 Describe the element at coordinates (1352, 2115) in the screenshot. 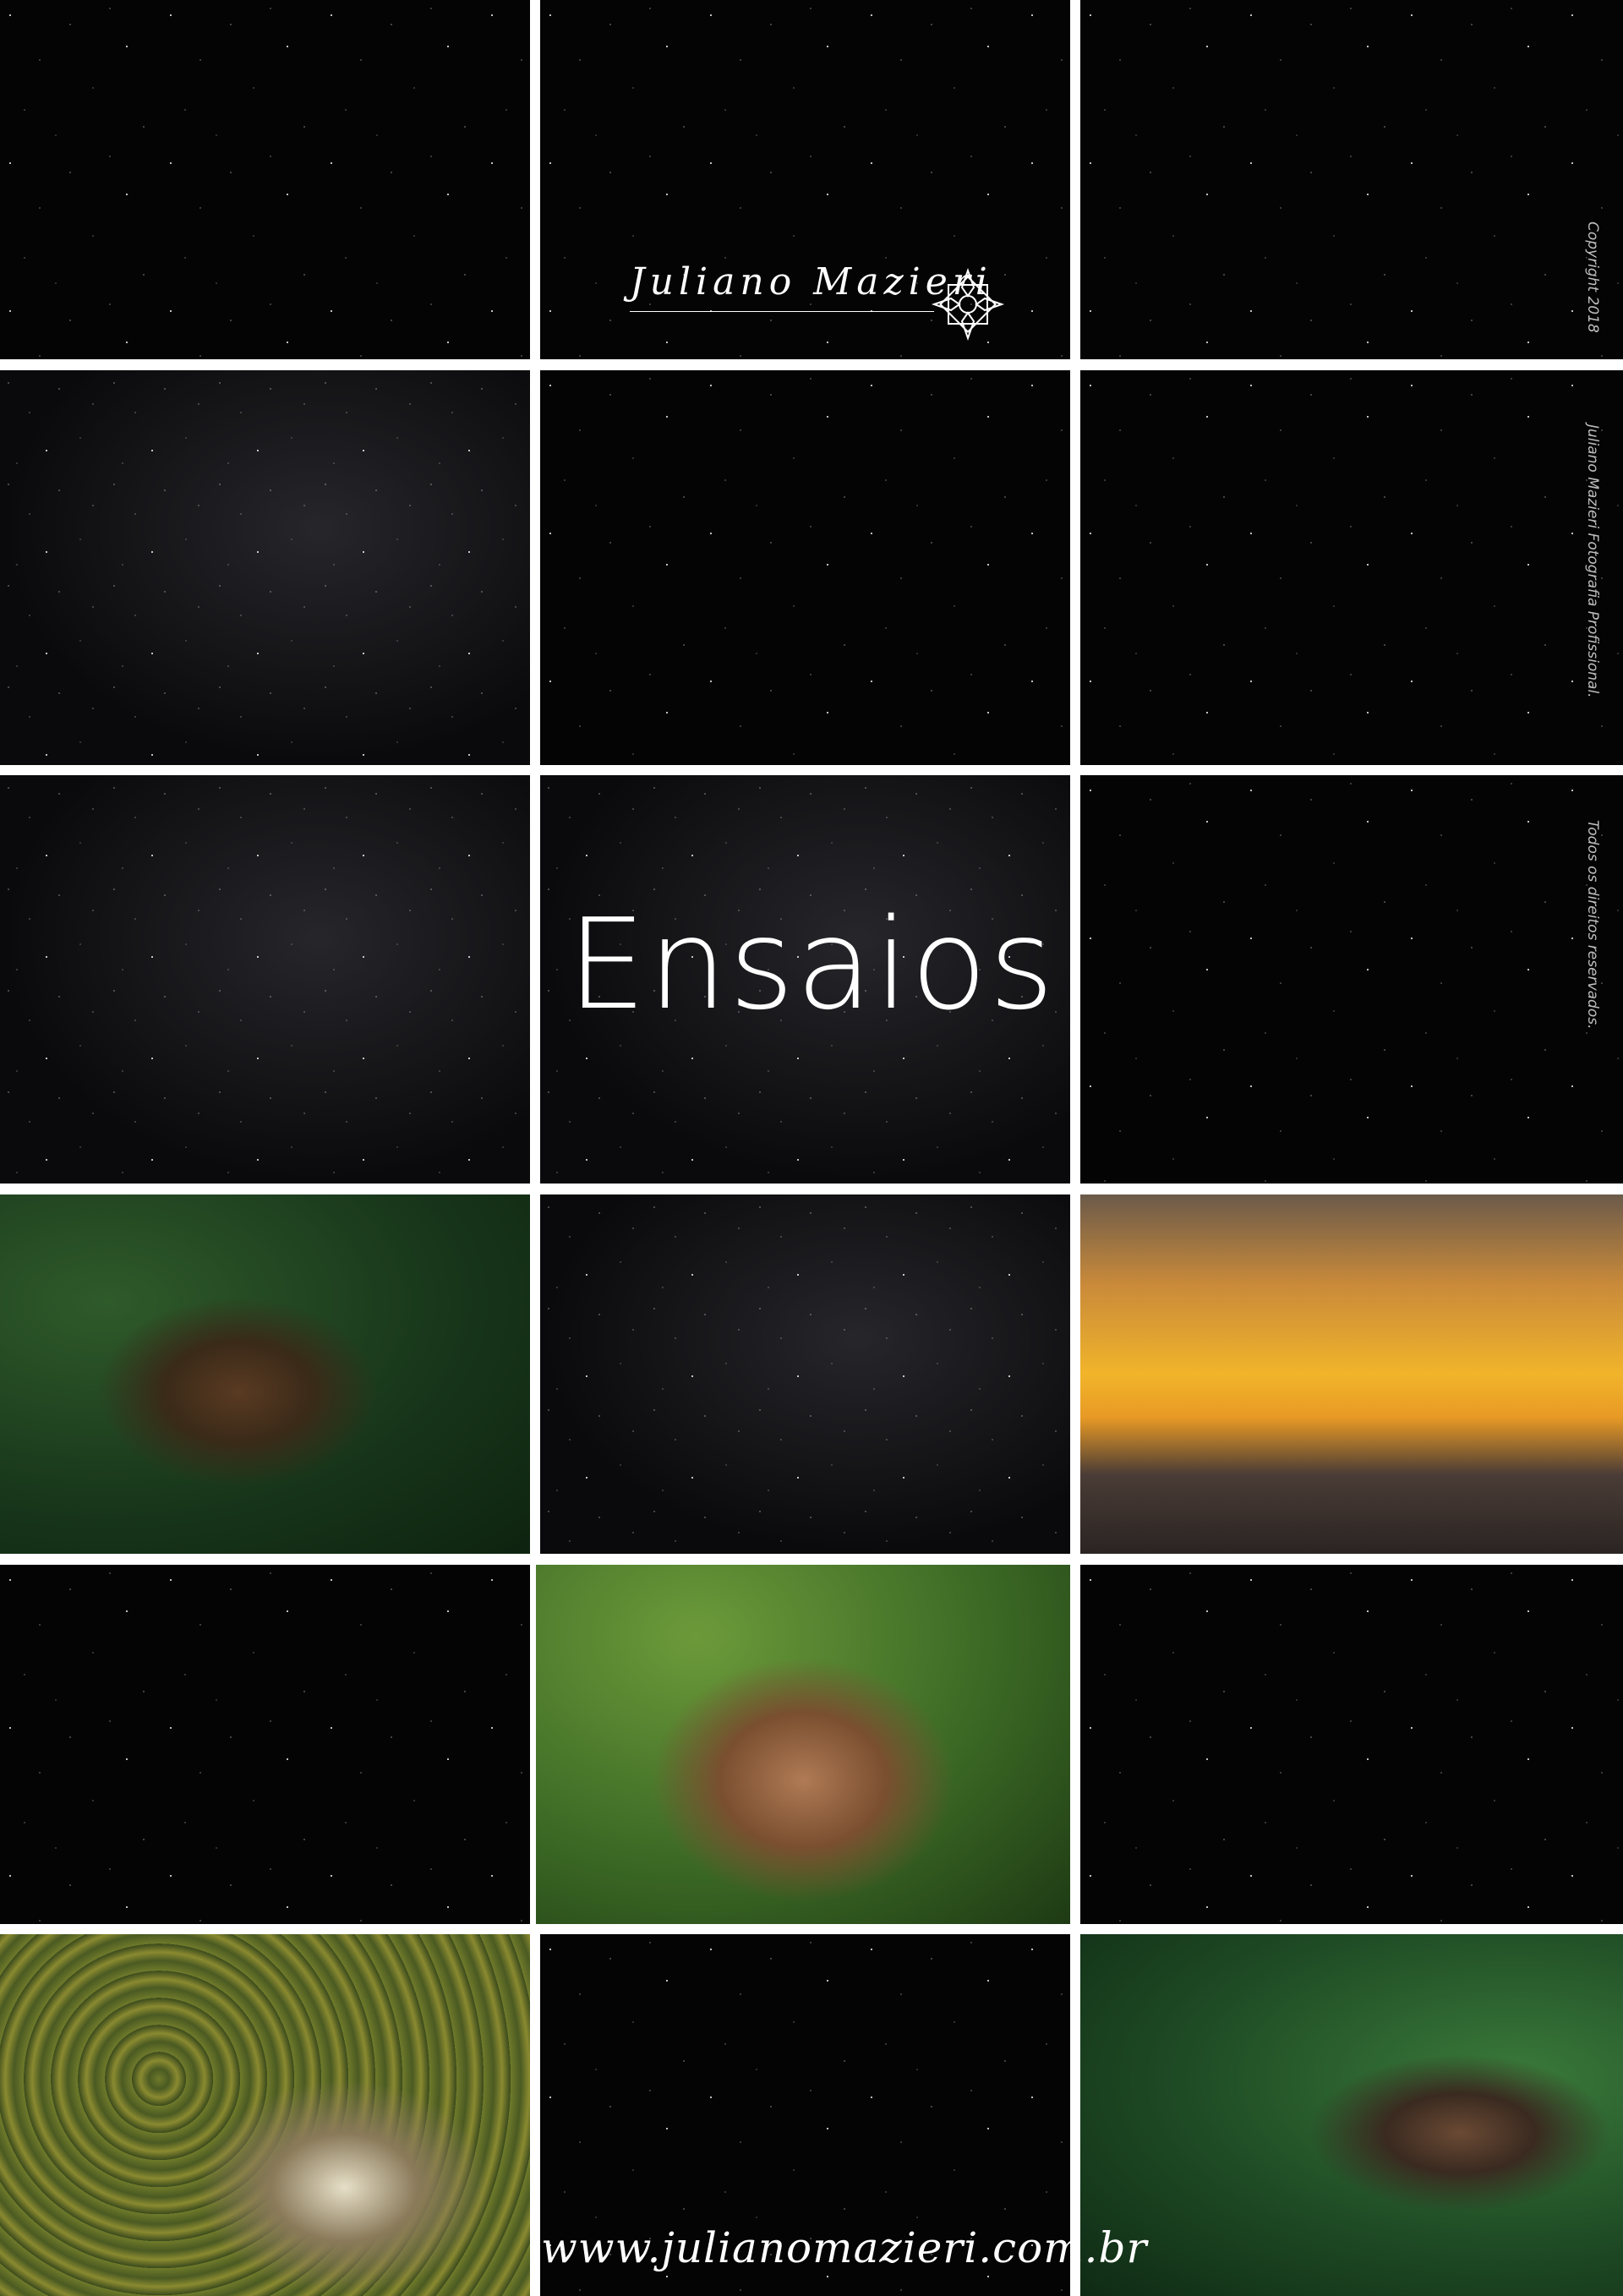

I see `portrait-photo-leaves` at that location.